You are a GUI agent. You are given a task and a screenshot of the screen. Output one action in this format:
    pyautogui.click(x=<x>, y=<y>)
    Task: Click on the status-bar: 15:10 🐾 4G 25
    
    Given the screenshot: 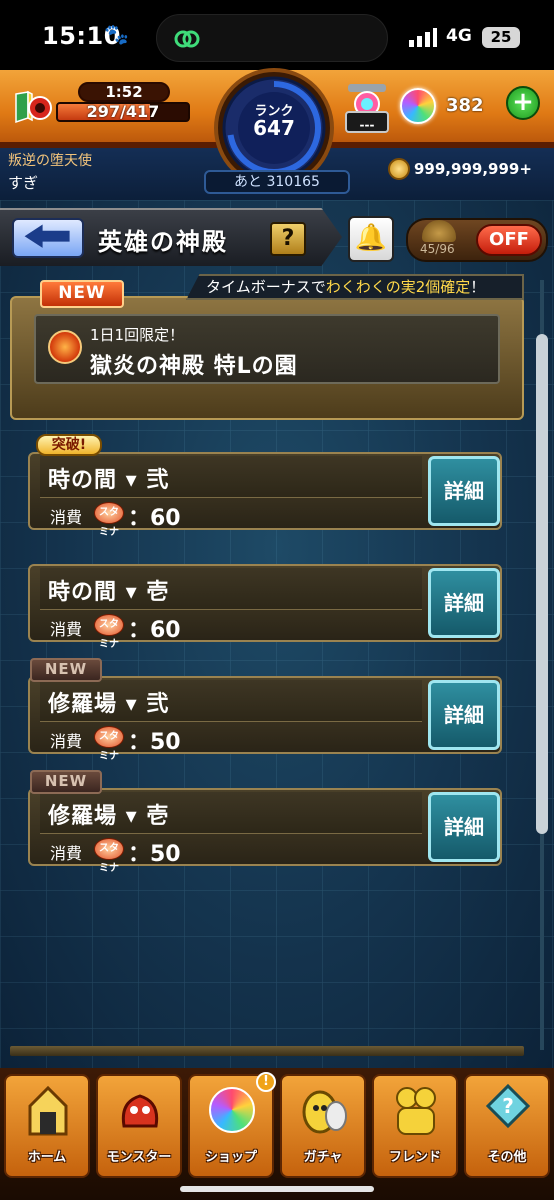 What is the action you would take?
    pyautogui.click(x=277, y=35)
    